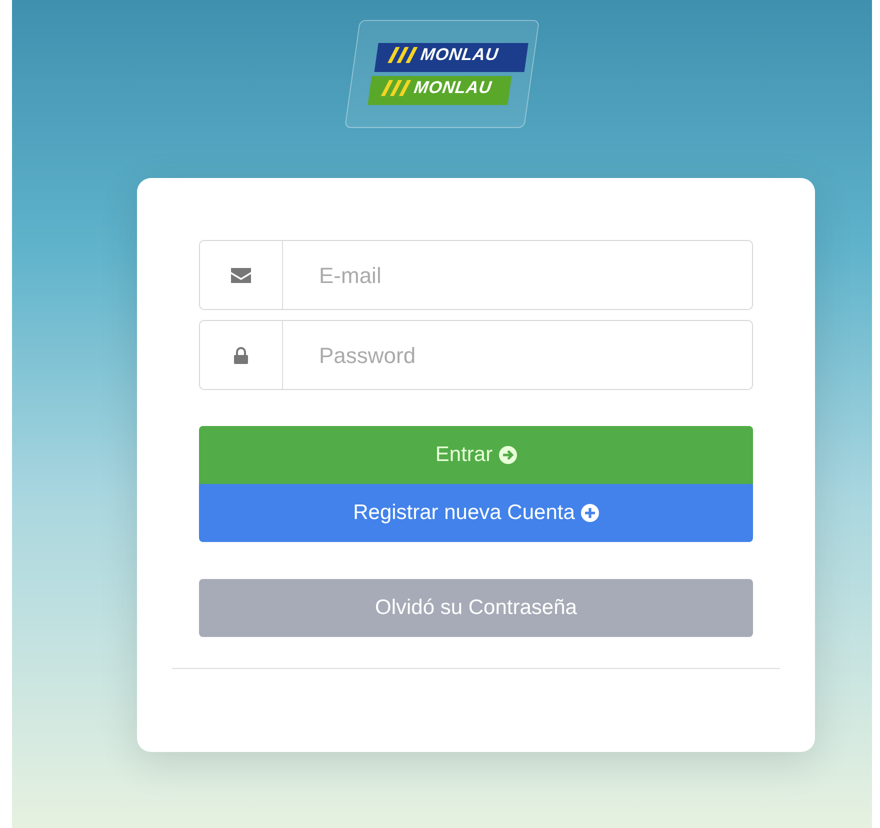 This screenshot has height=828, width=880. What do you see at coordinates (476, 455) in the screenshot?
I see `login-button: Entrar` at bounding box center [476, 455].